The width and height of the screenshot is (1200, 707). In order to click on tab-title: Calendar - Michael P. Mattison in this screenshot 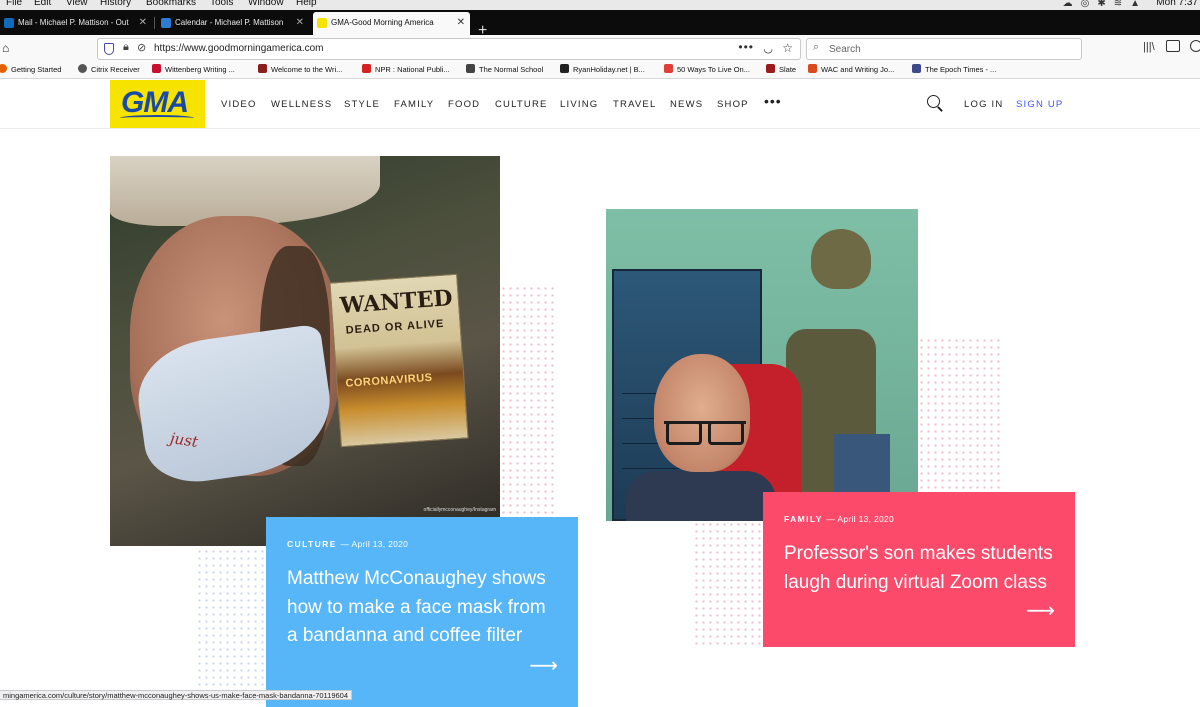, I will do `click(229, 22)`.